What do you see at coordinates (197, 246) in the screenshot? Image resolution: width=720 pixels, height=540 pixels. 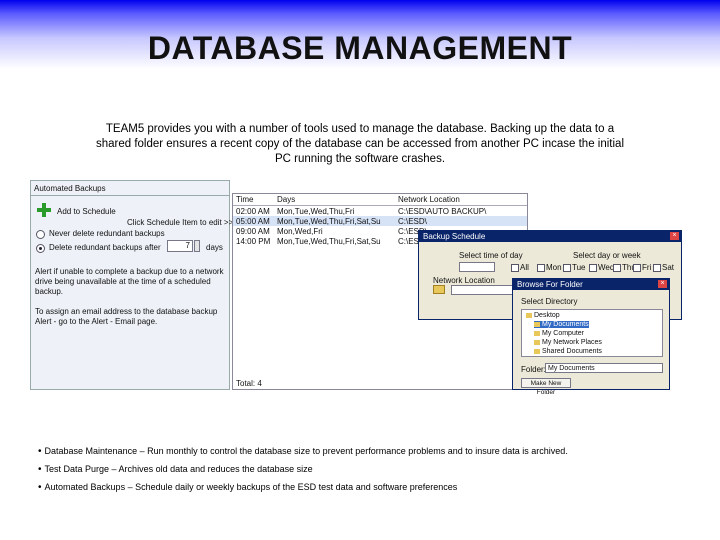 I see `spinner-arrows-icon` at bounding box center [197, 246].